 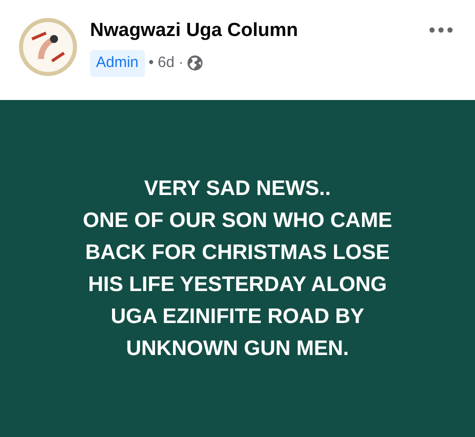 I want to click on author-name: Nwagwazi Uga Column, so click(x=194, y=31).